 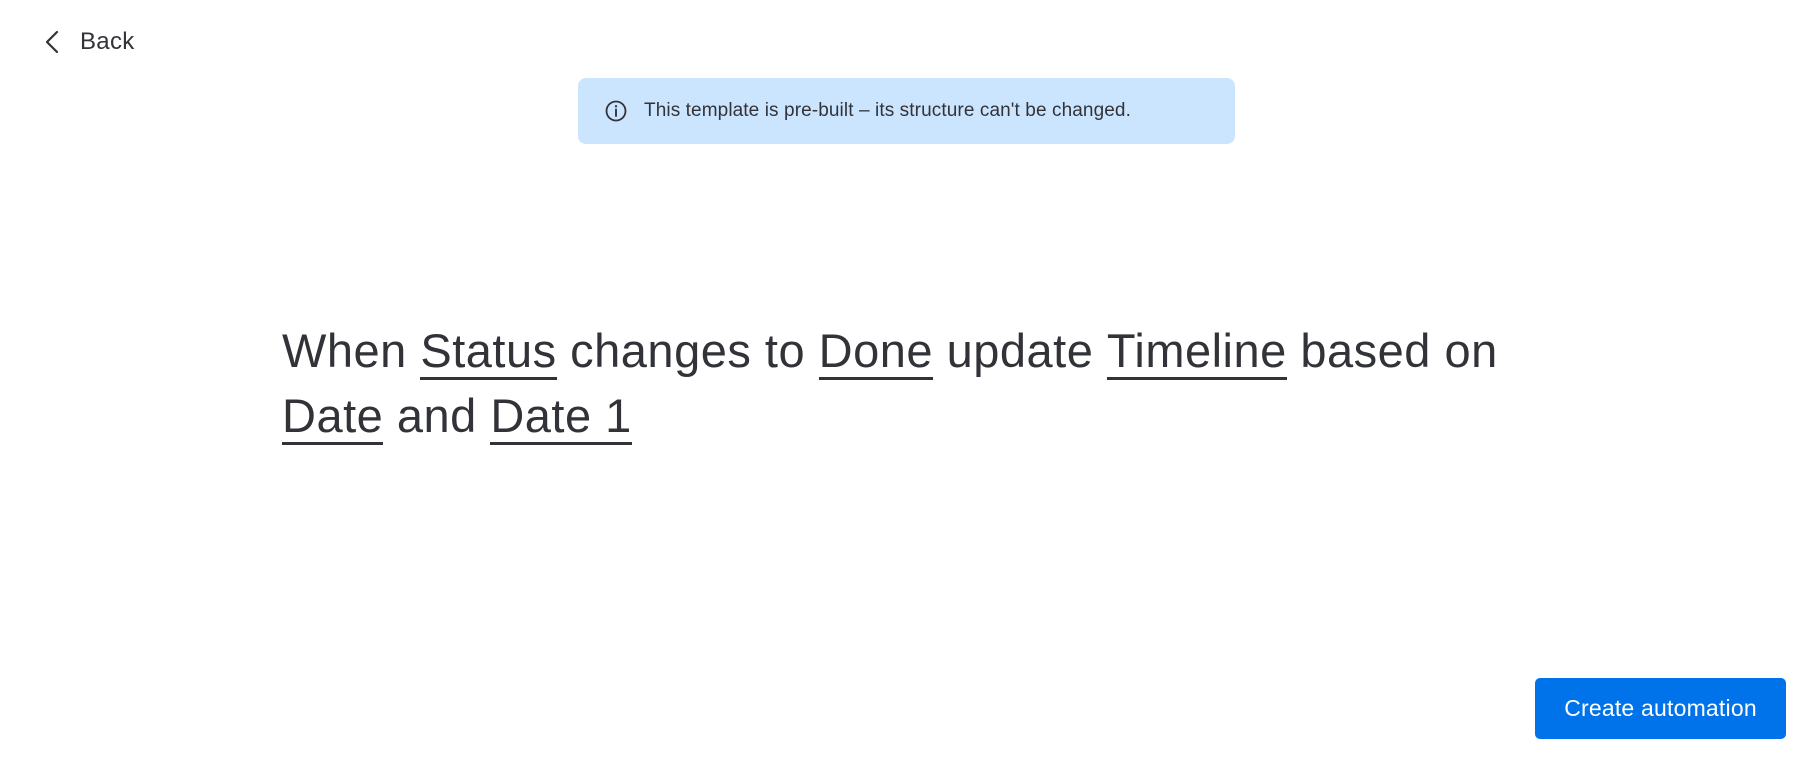 I want to click on chevron-left-icon, so click(x=53, y=42).